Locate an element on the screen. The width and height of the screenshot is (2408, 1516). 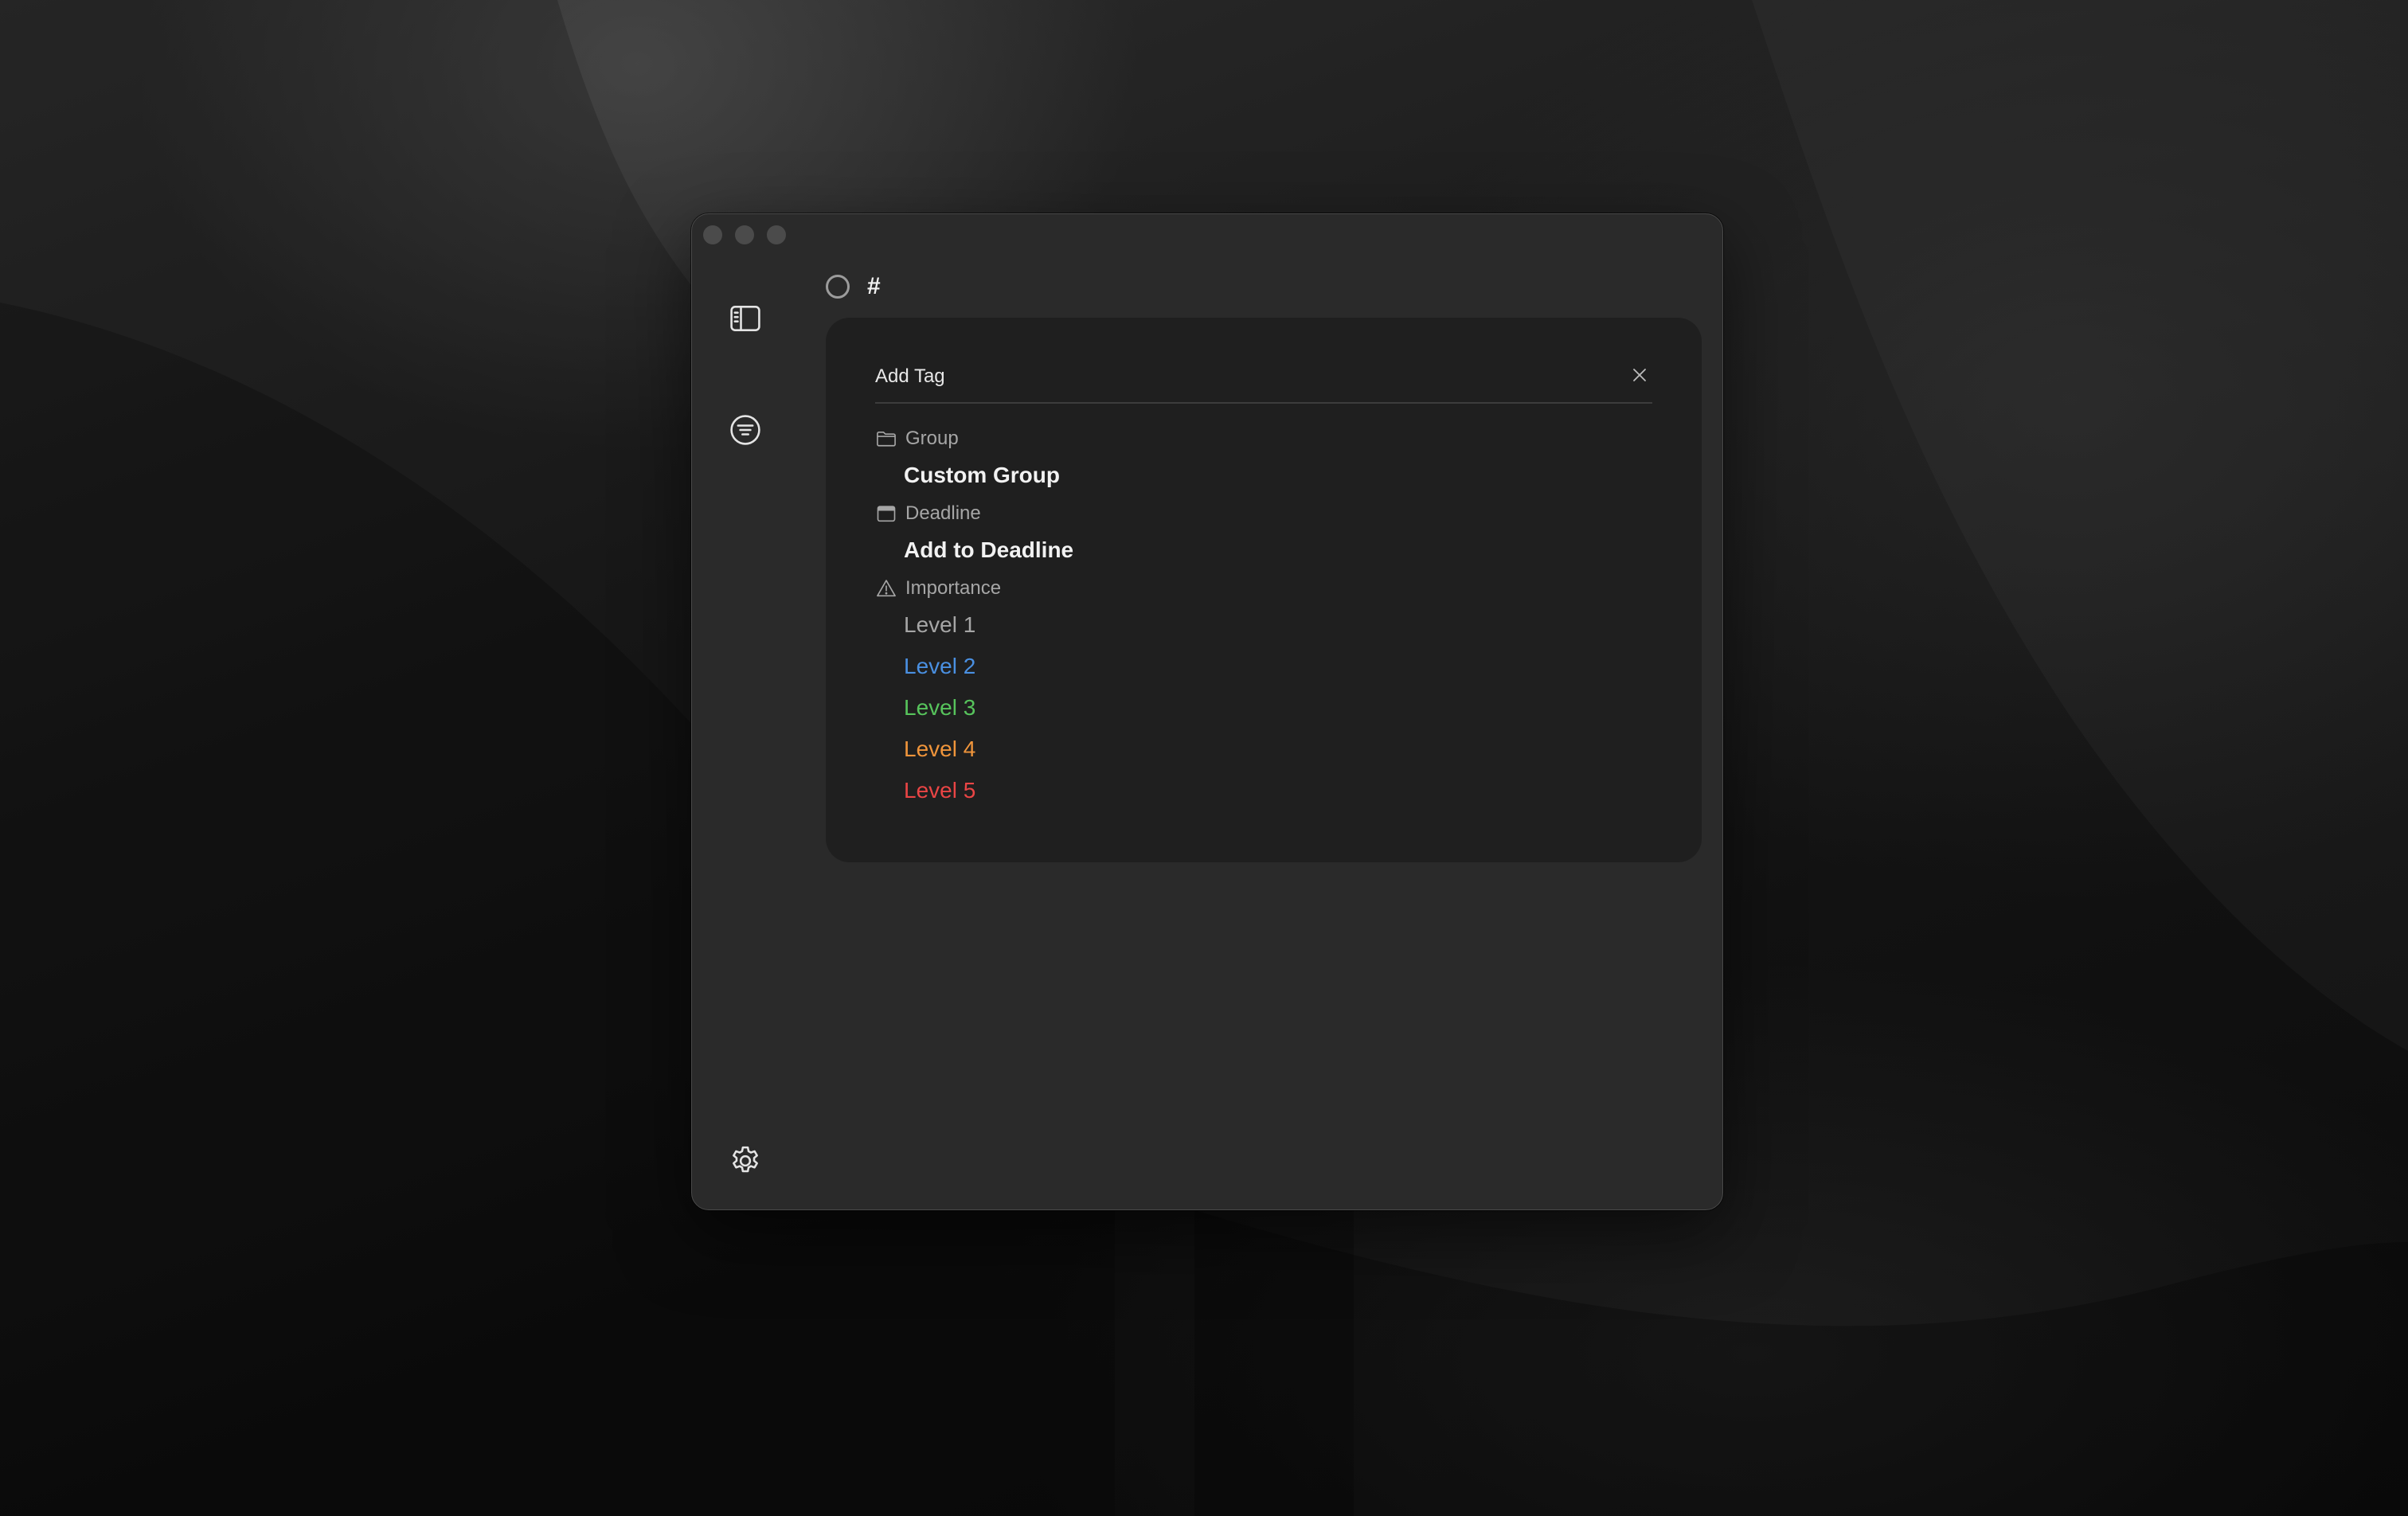
filter-icon is located at coordinates (745, 430).